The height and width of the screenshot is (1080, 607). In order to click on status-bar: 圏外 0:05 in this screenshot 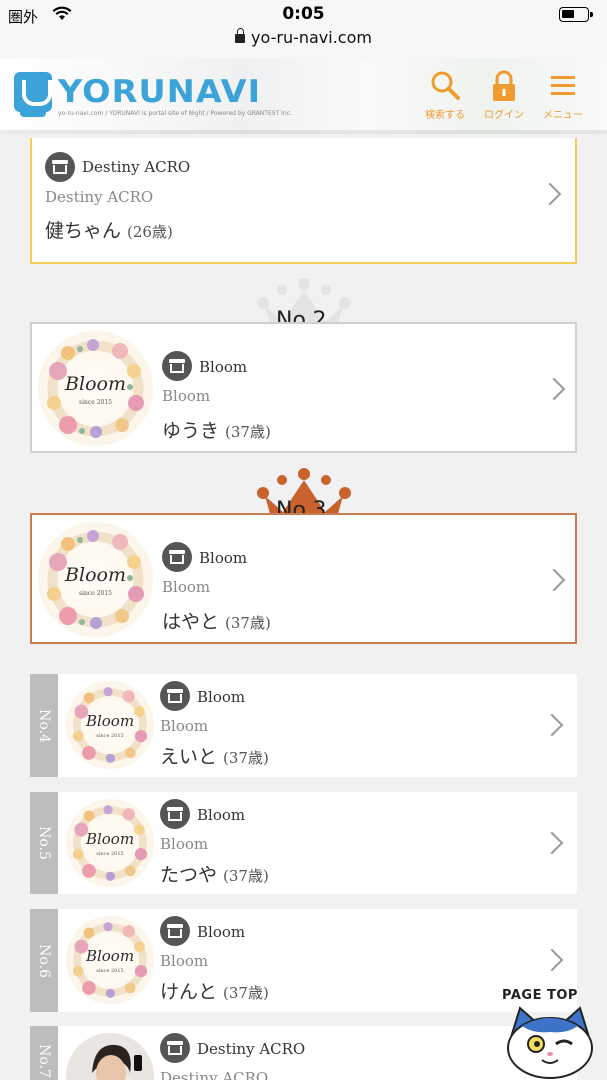, I will do `click(303, 14)`.